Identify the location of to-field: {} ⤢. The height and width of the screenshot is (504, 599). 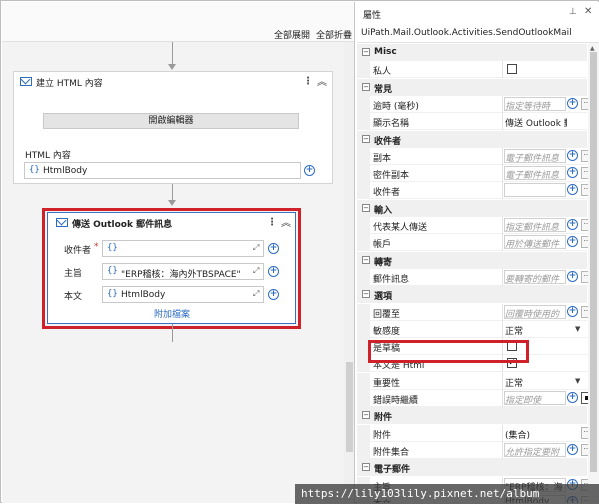
(183, 248).